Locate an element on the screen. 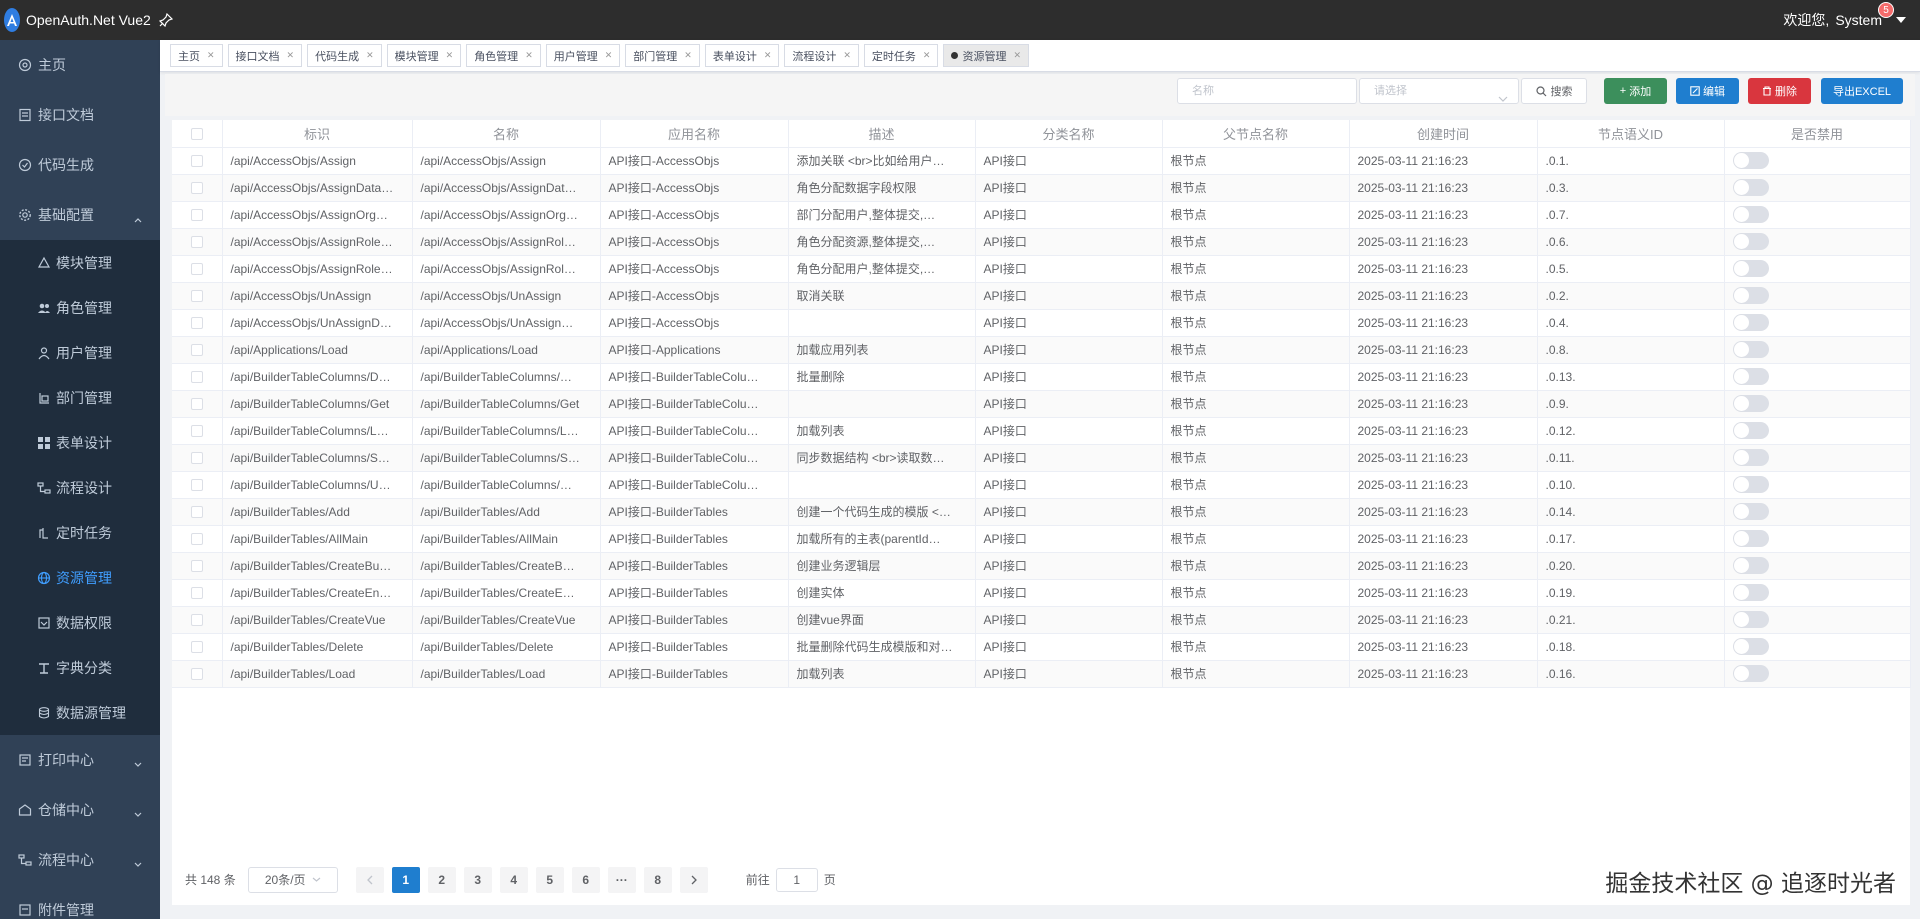  page-button: 5 is located at coordinates (549, 879).